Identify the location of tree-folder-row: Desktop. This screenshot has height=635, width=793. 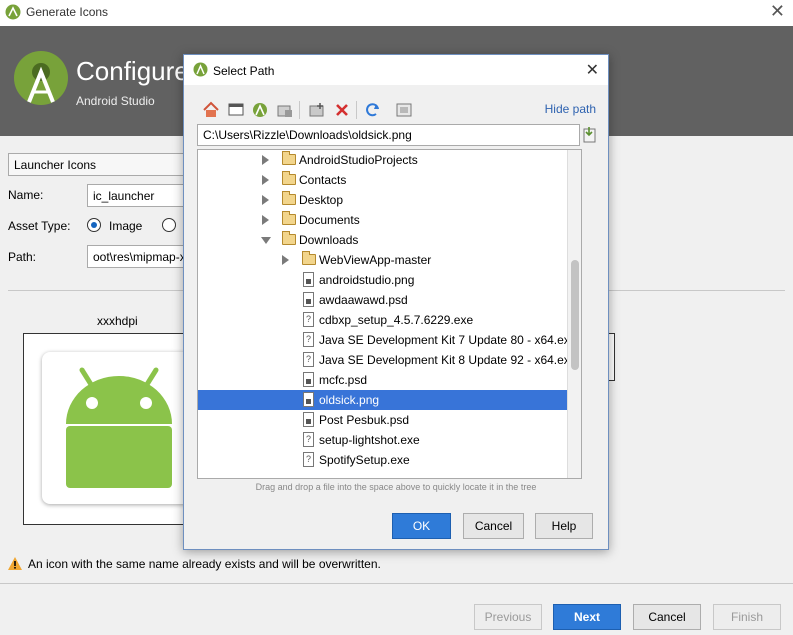
(383, 200).